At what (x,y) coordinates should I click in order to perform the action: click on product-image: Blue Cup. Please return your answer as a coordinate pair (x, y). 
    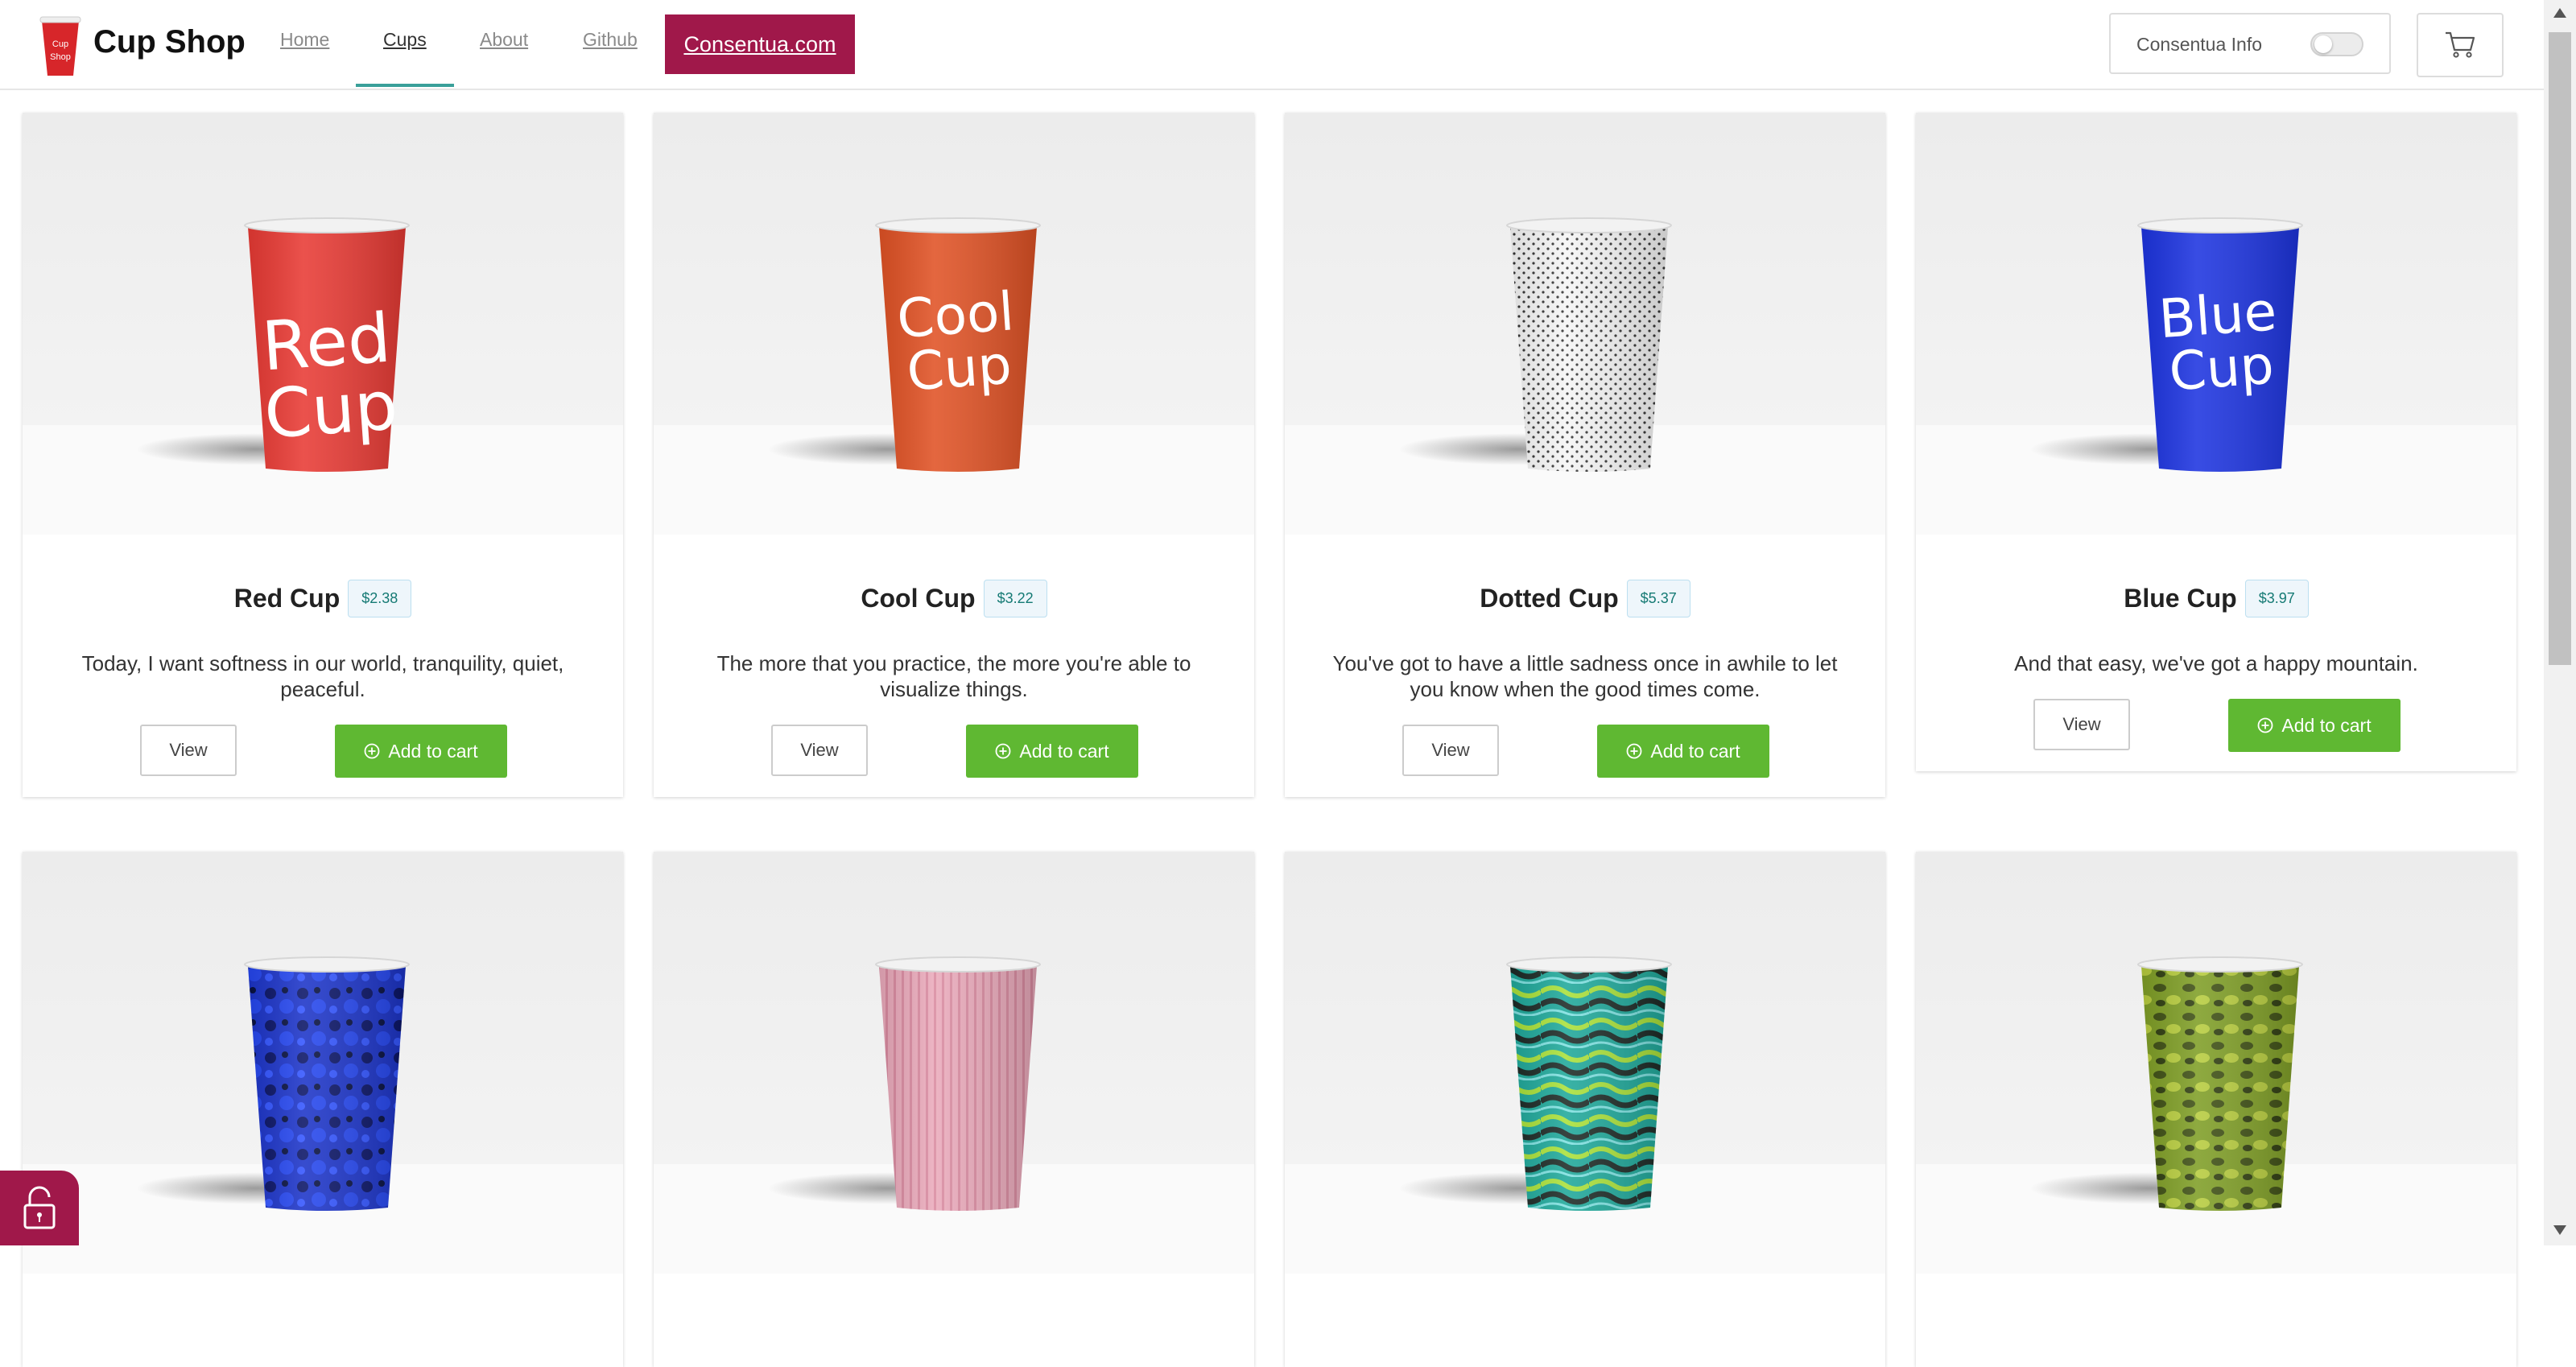
    Looking at the image, I should click on (2216, 324).